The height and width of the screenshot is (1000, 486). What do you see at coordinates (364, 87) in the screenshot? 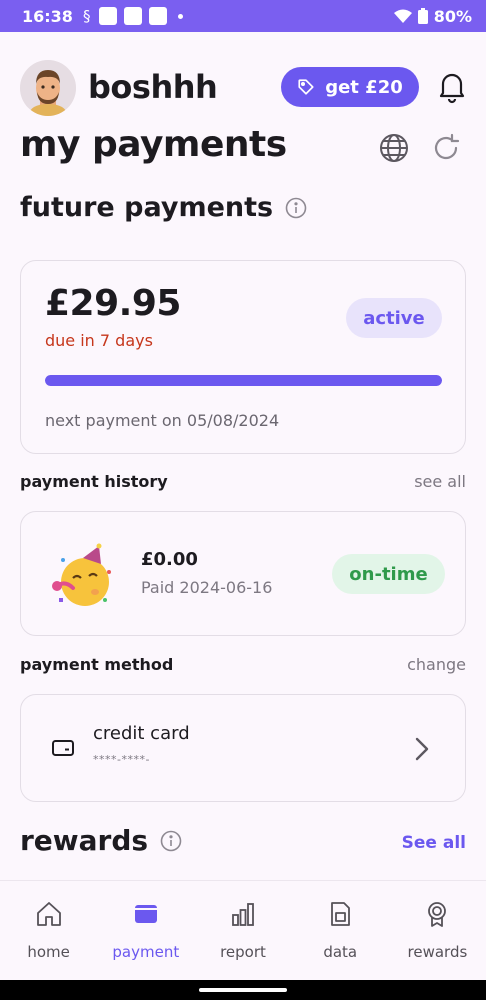
I see `referral-label: get £20` at bounding box center [364, 87].